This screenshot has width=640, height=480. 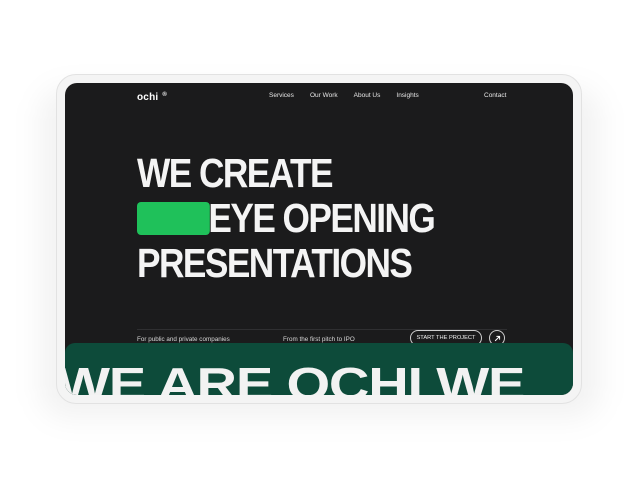 What do you see at coordinates (407, 95) in the screenshot?
I see `nav-item-insights: Insights` at bounding box center [407, 95].